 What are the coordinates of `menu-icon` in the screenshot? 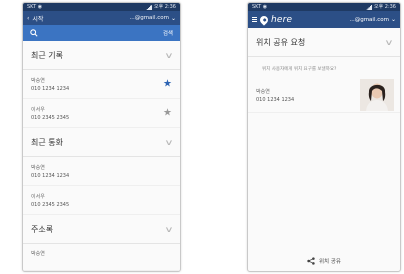 It's located at (254, 19).